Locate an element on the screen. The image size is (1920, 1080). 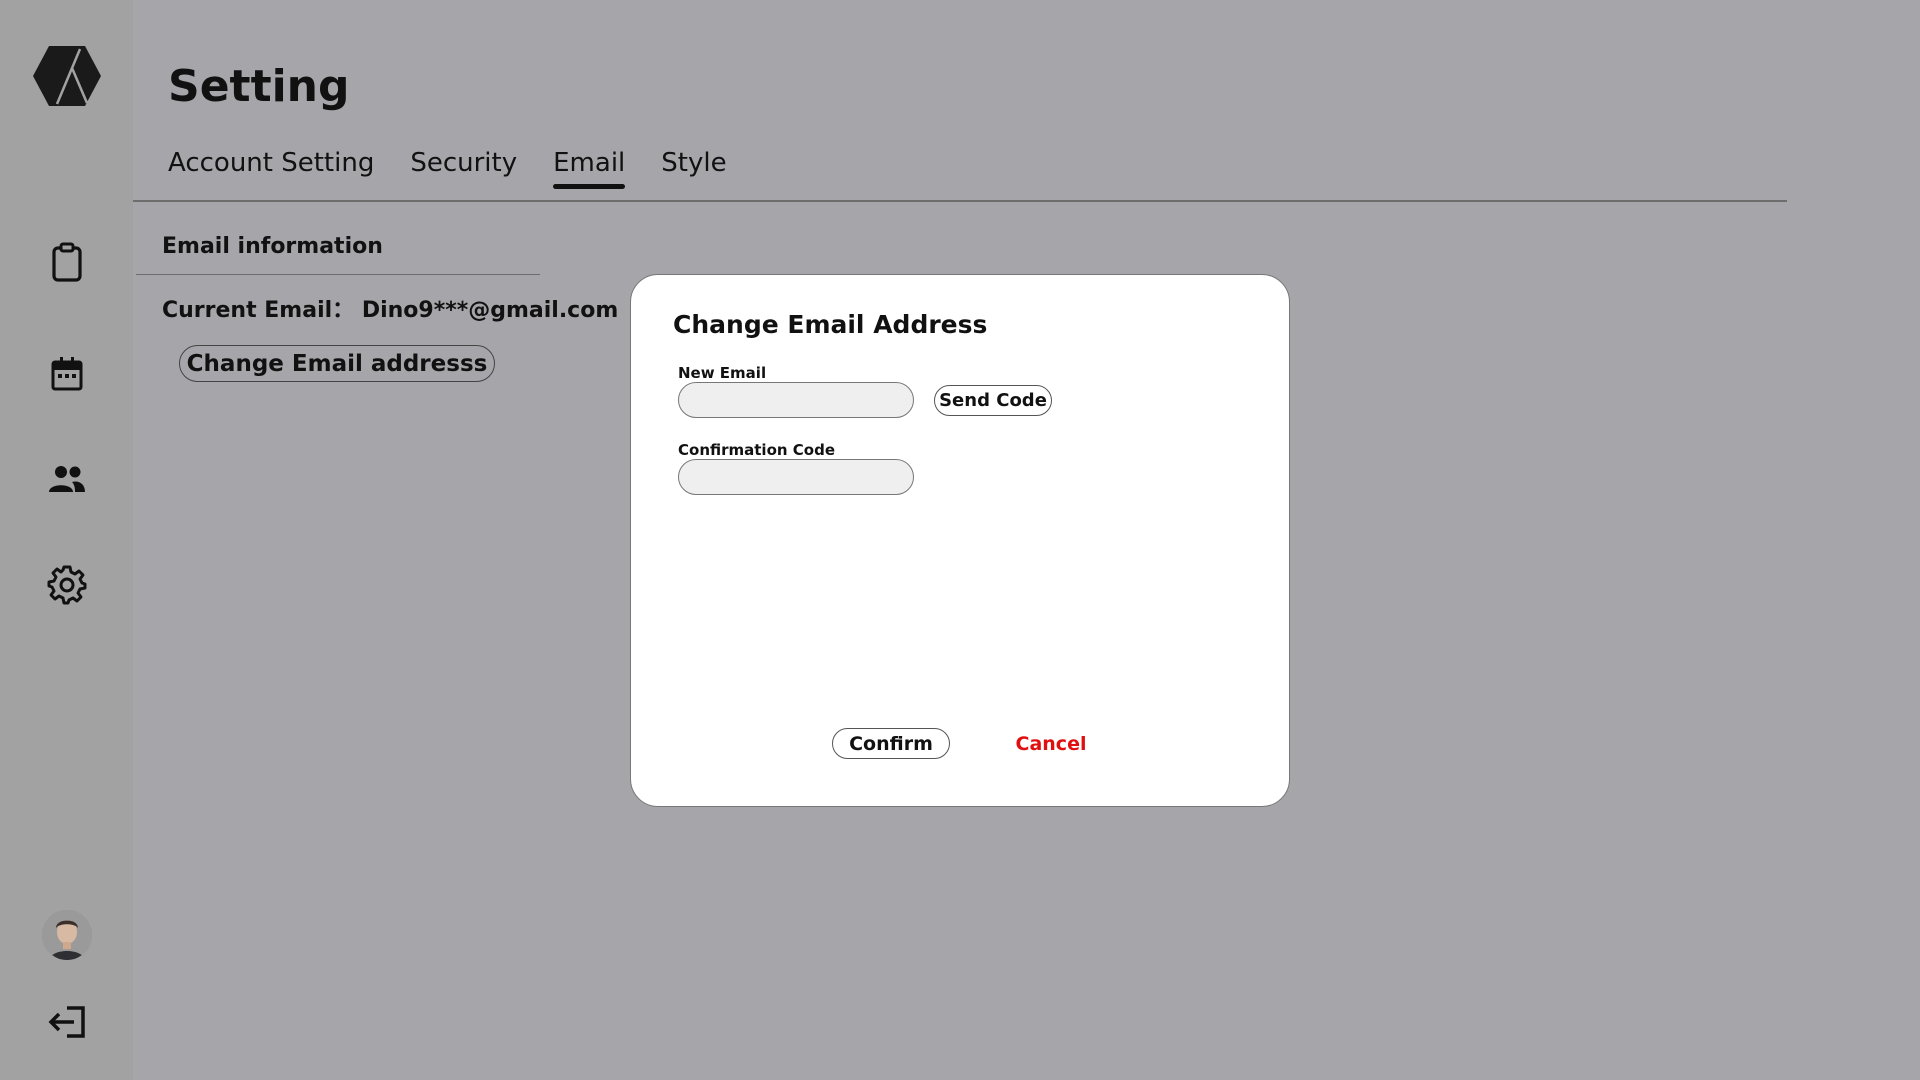
user-avatar-button is located at coordinates (66, 935).